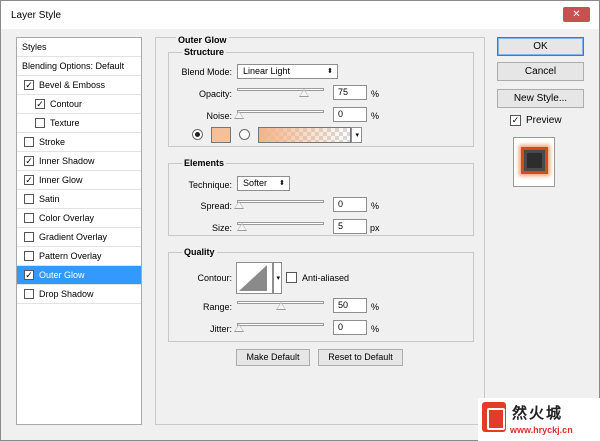 Image resolution: width=600 pixels, height=441 pixels. I want to click on spread-unit: %, so click(375, 206).